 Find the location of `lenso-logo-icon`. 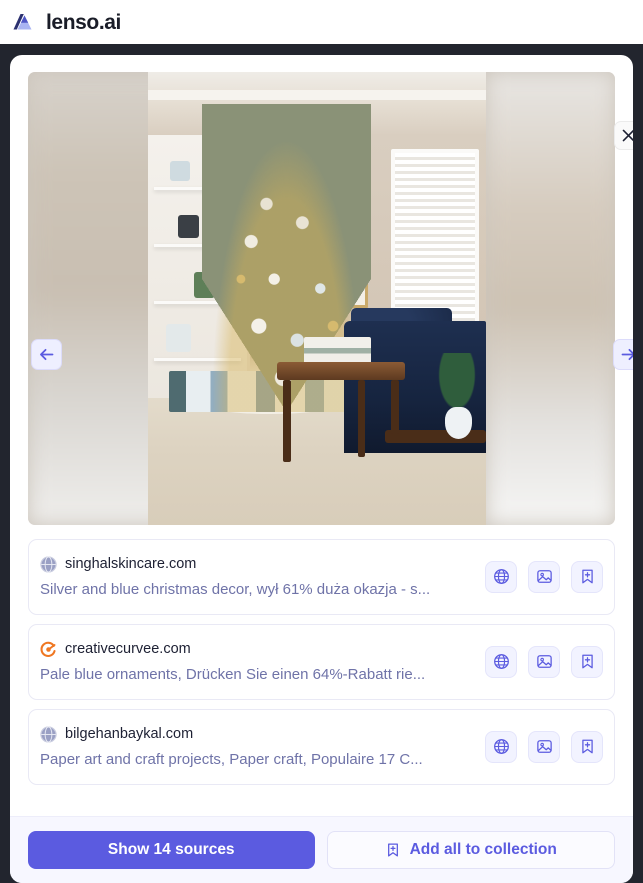

lenso-logo-icon is located at coordinates (24, 22).